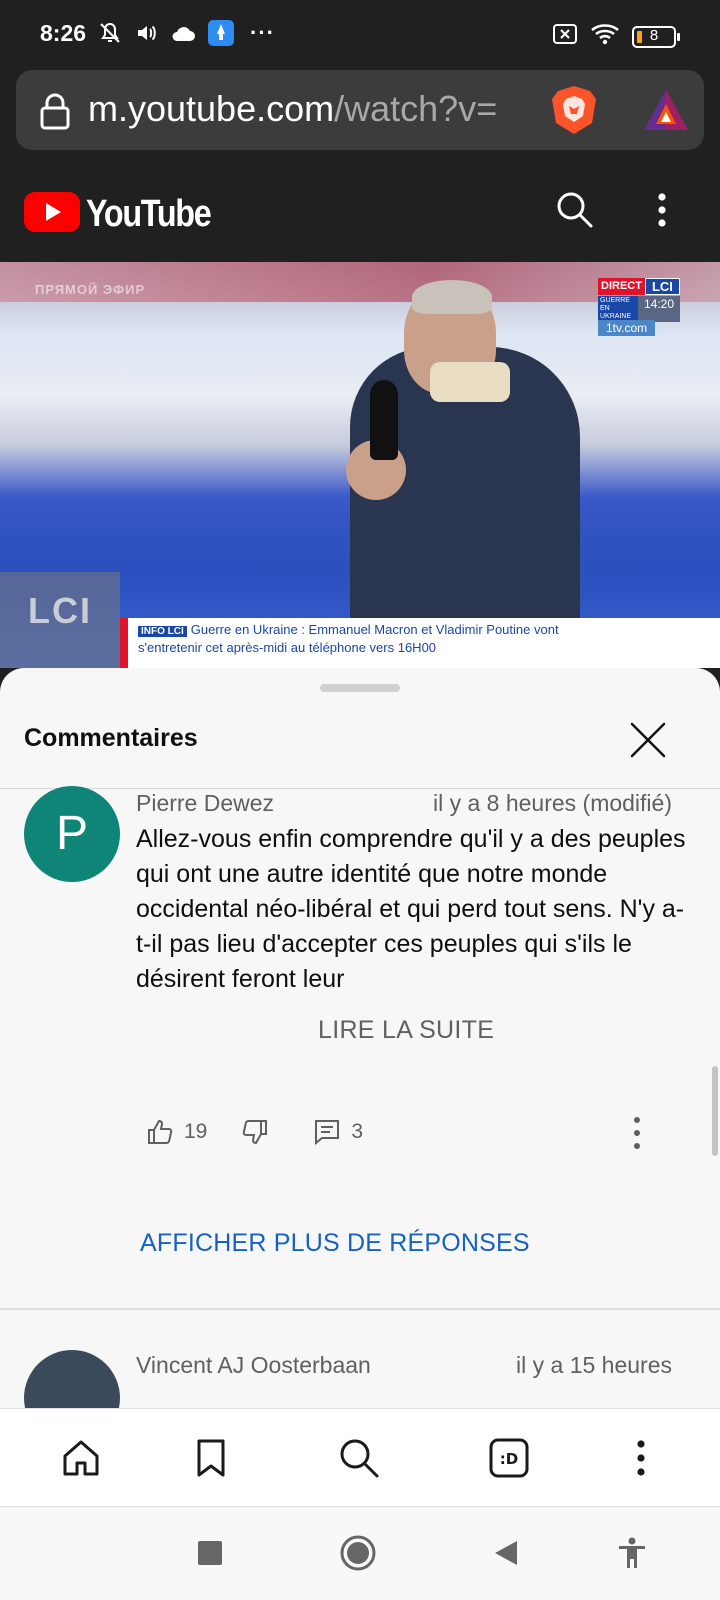 This screenshot has height=1600, width=720. What do you see at coordinates (360, 35) in the screenshot?
I see `status-bar: 8:26 ··· 8` at bounding box center [360, 35].